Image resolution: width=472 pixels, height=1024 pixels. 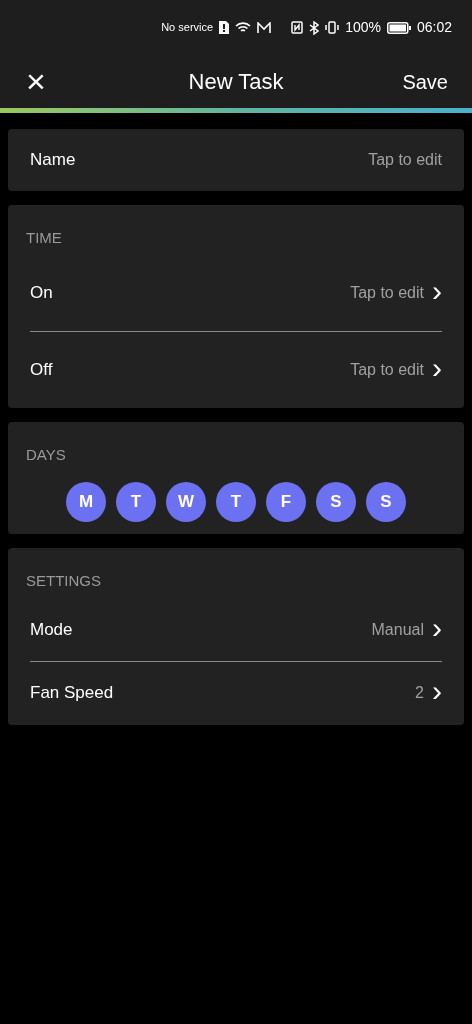 I want to click on row-value-button: 2 ›, so click(x=428, y=693).